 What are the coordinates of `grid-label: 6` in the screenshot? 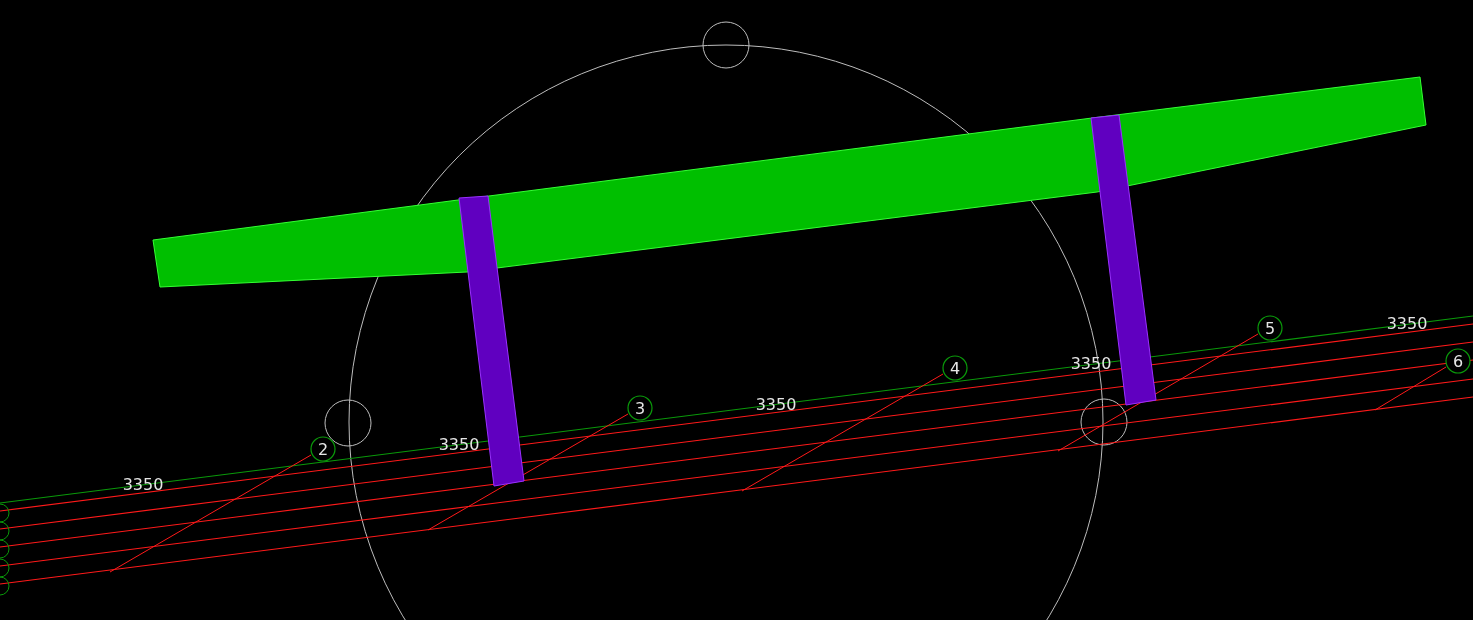 It's located at (1458, 361).